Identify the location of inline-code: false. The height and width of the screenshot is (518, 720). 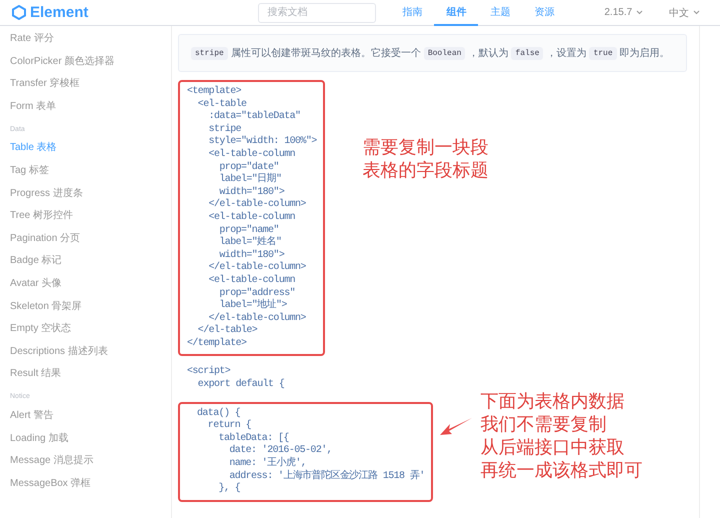
(527, 53).